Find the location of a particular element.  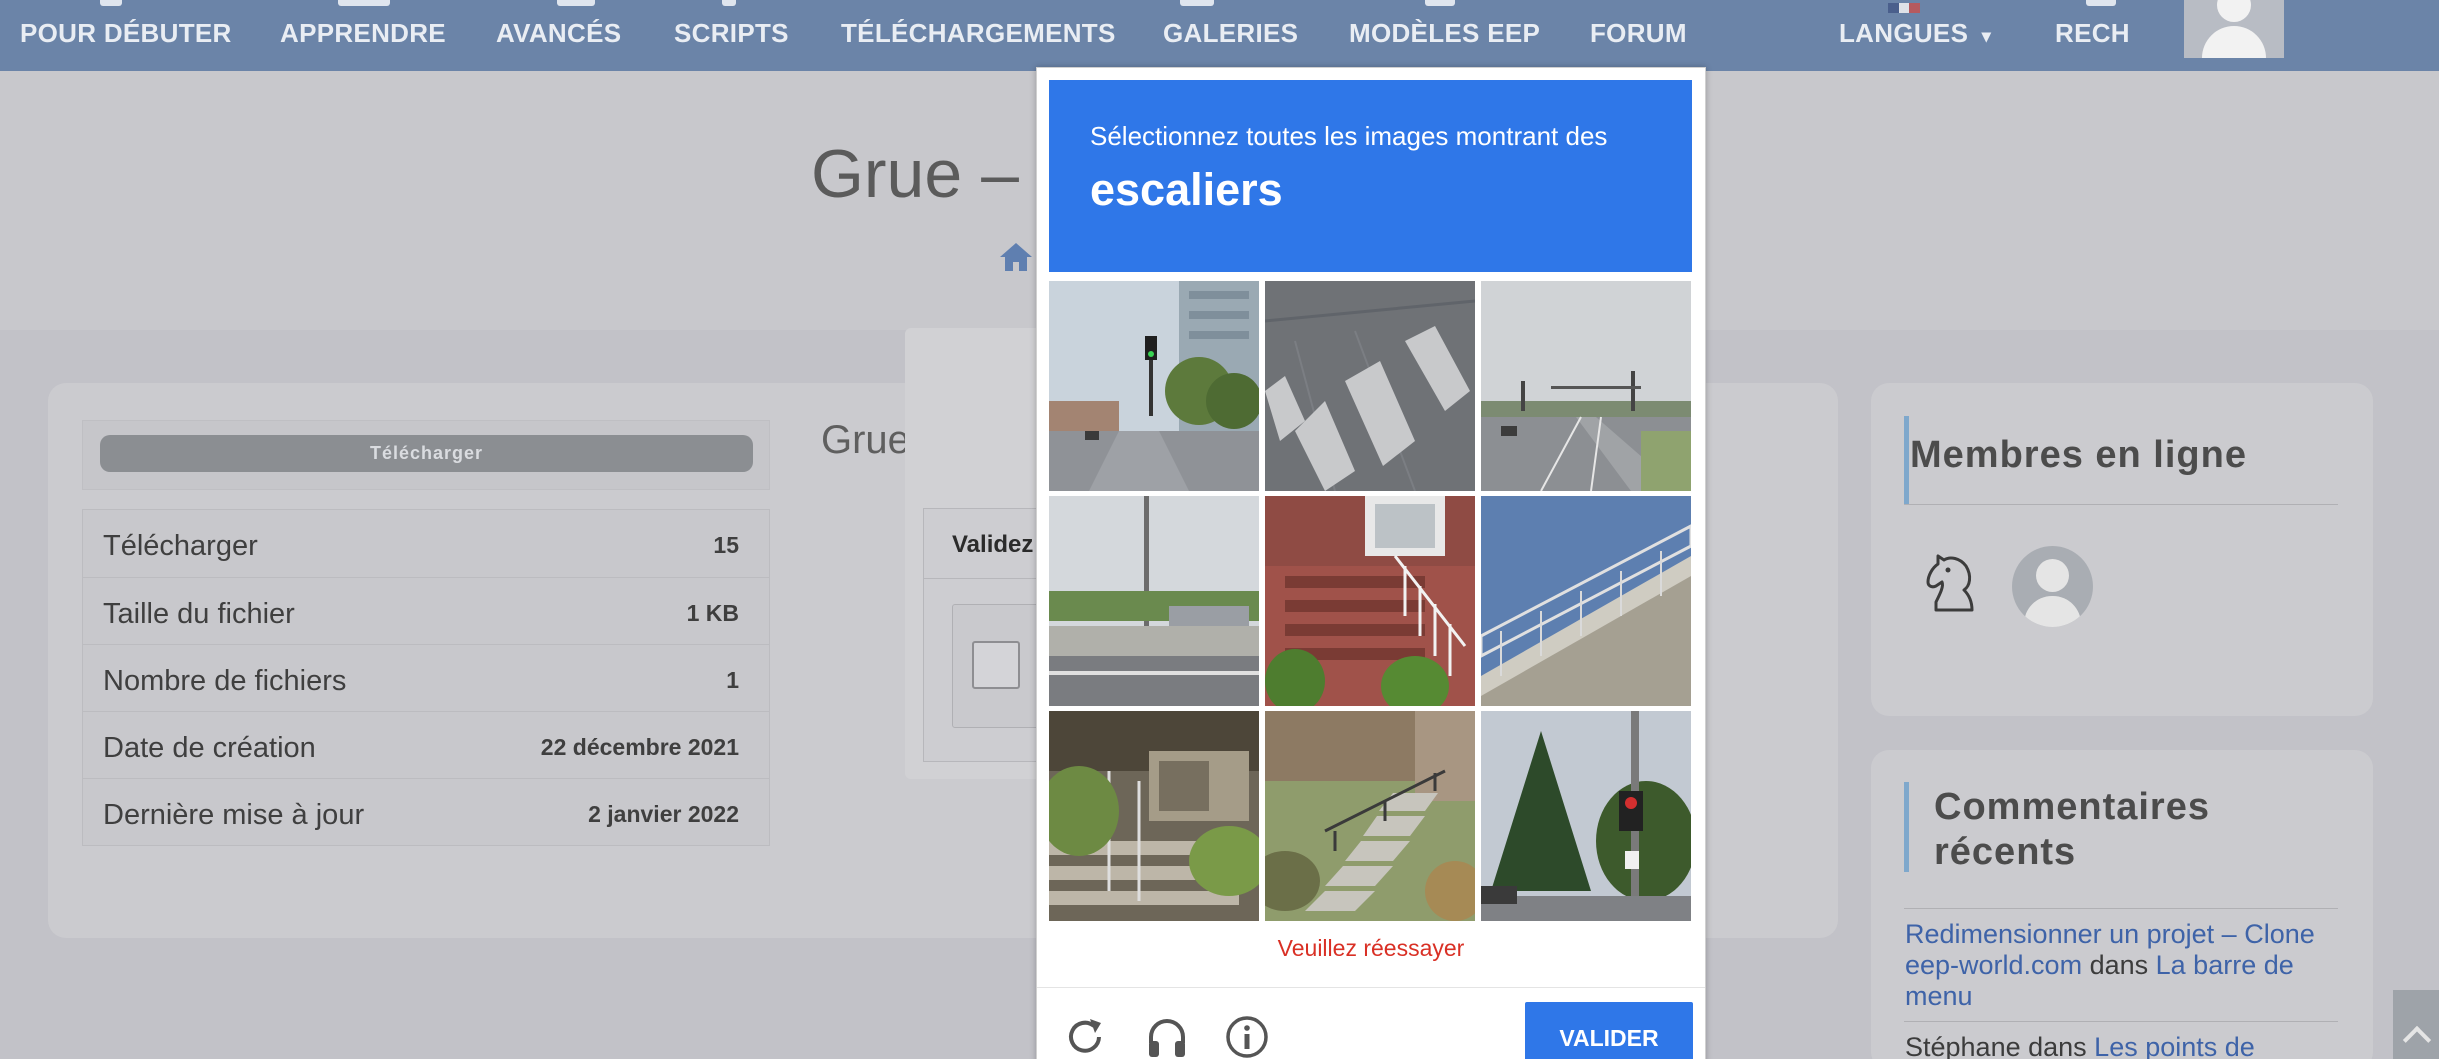

nav-galeries: GALERIES is located at coordinates (1230, 33).